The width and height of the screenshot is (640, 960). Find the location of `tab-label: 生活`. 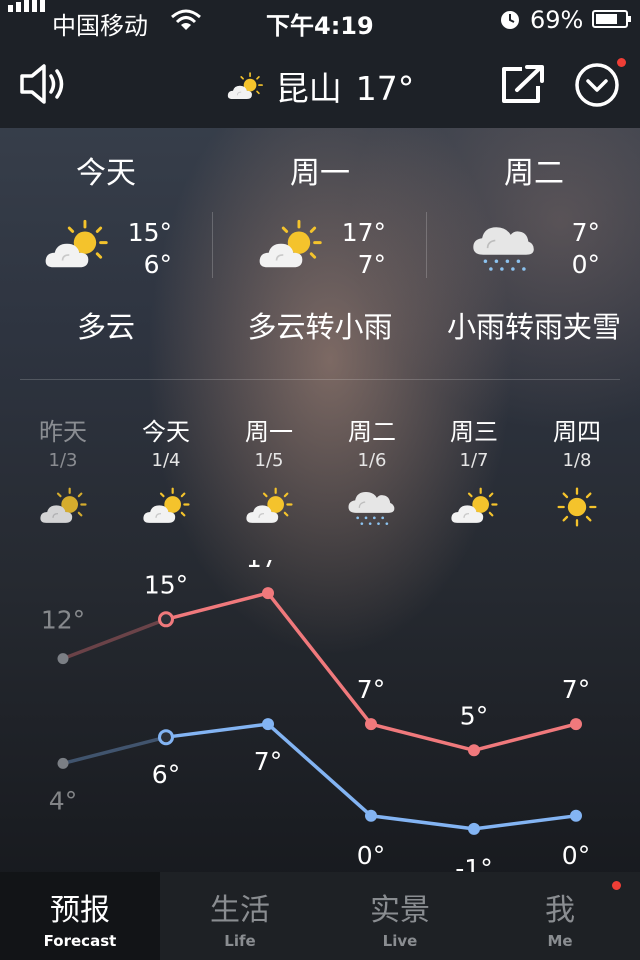

tab-label: 生活 is located at coordinates (240, 910).